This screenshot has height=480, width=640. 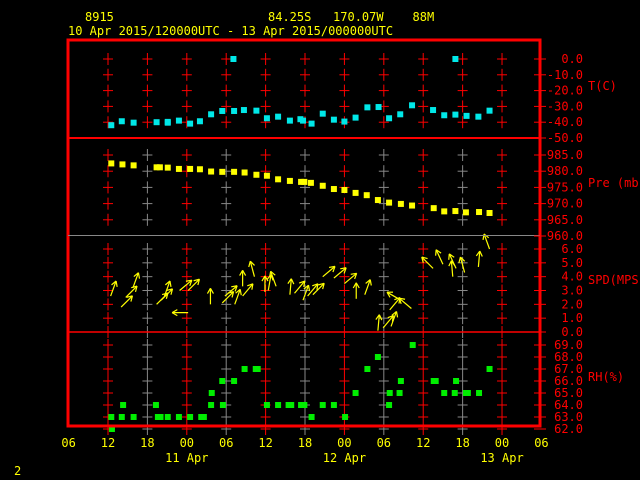 I want to click on y-axis-label-pressure: Pre (mb), so click(x=614, y=183).